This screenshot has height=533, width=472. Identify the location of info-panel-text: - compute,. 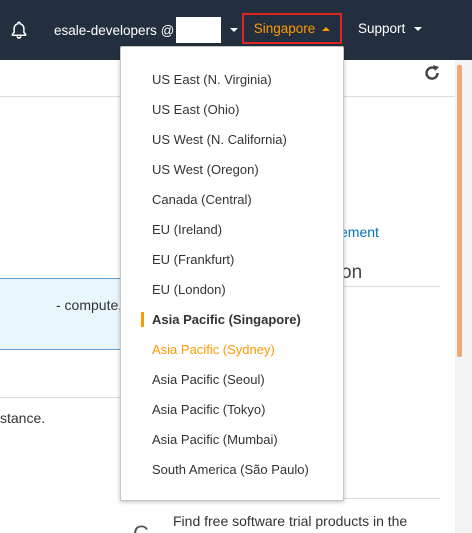
(89, 305).